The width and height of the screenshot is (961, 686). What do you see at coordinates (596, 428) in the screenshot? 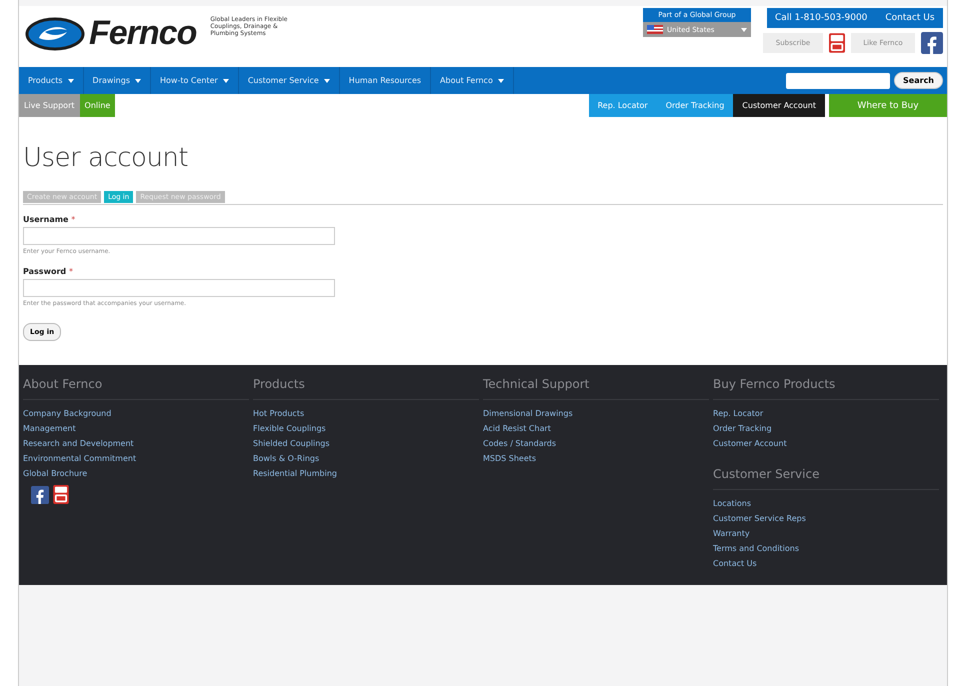
I see `footer-link: Acid Resist Chart` at bounding box center [596, 428].